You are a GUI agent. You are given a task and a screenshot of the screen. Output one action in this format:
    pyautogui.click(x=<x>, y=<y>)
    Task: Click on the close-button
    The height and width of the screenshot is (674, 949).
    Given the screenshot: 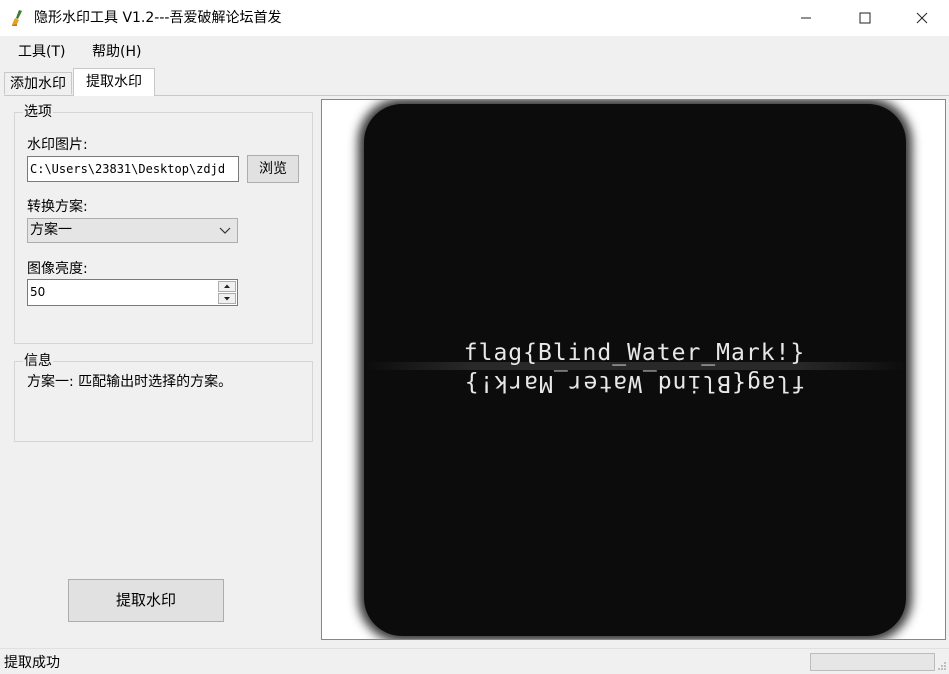 What is the action you would take?
    pyautogui.click(x=922, y=18)
    